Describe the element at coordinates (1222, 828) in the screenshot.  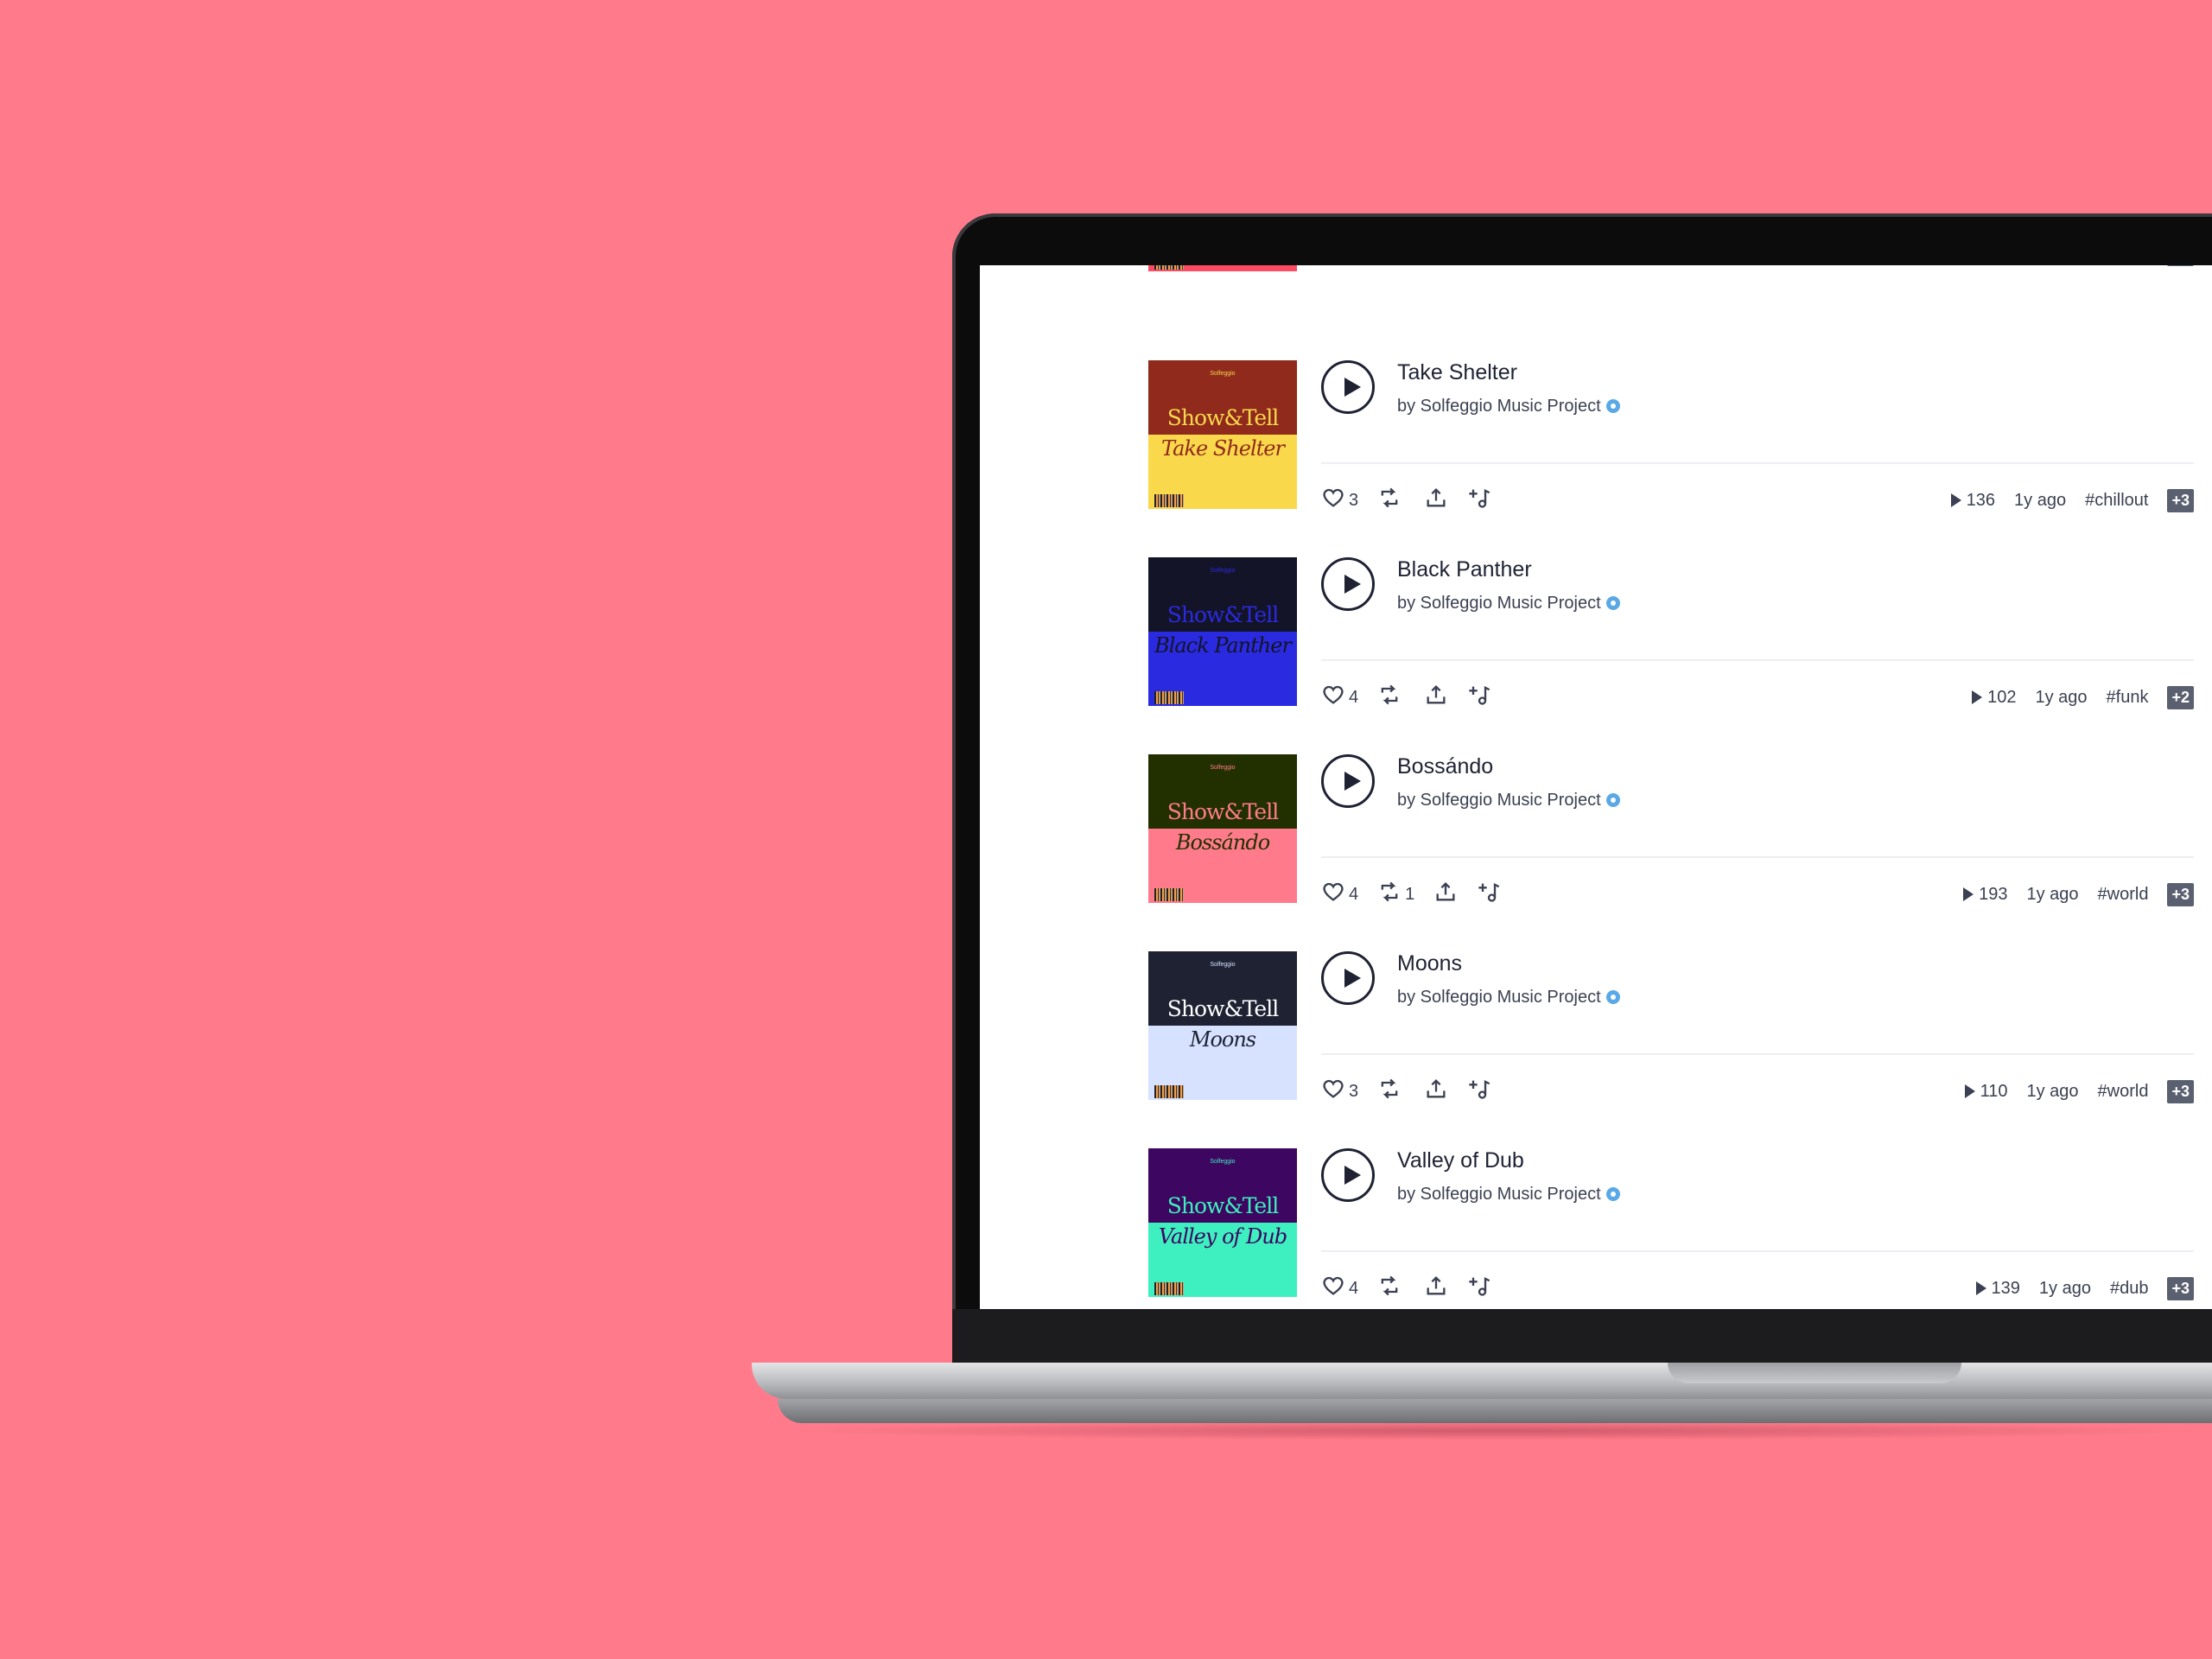
I see `track-cover-art: Solfeggio Show&Tell Bossándo` at that location.